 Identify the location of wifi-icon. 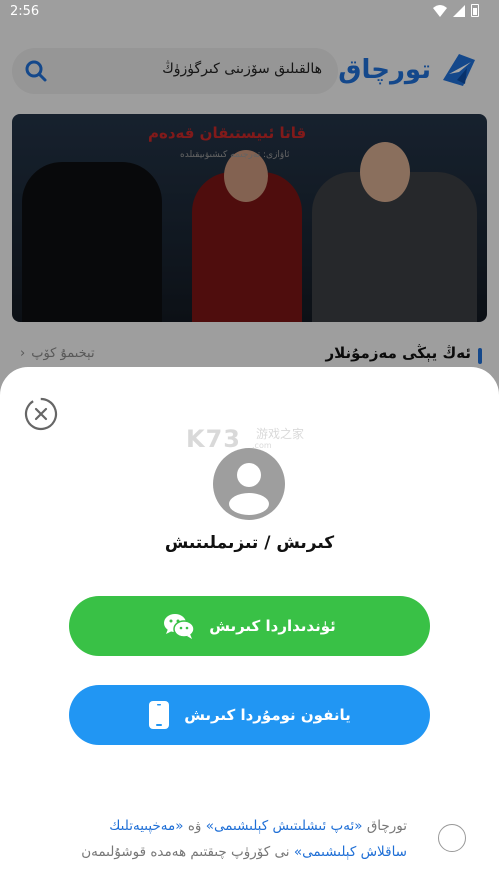
(440, 10).